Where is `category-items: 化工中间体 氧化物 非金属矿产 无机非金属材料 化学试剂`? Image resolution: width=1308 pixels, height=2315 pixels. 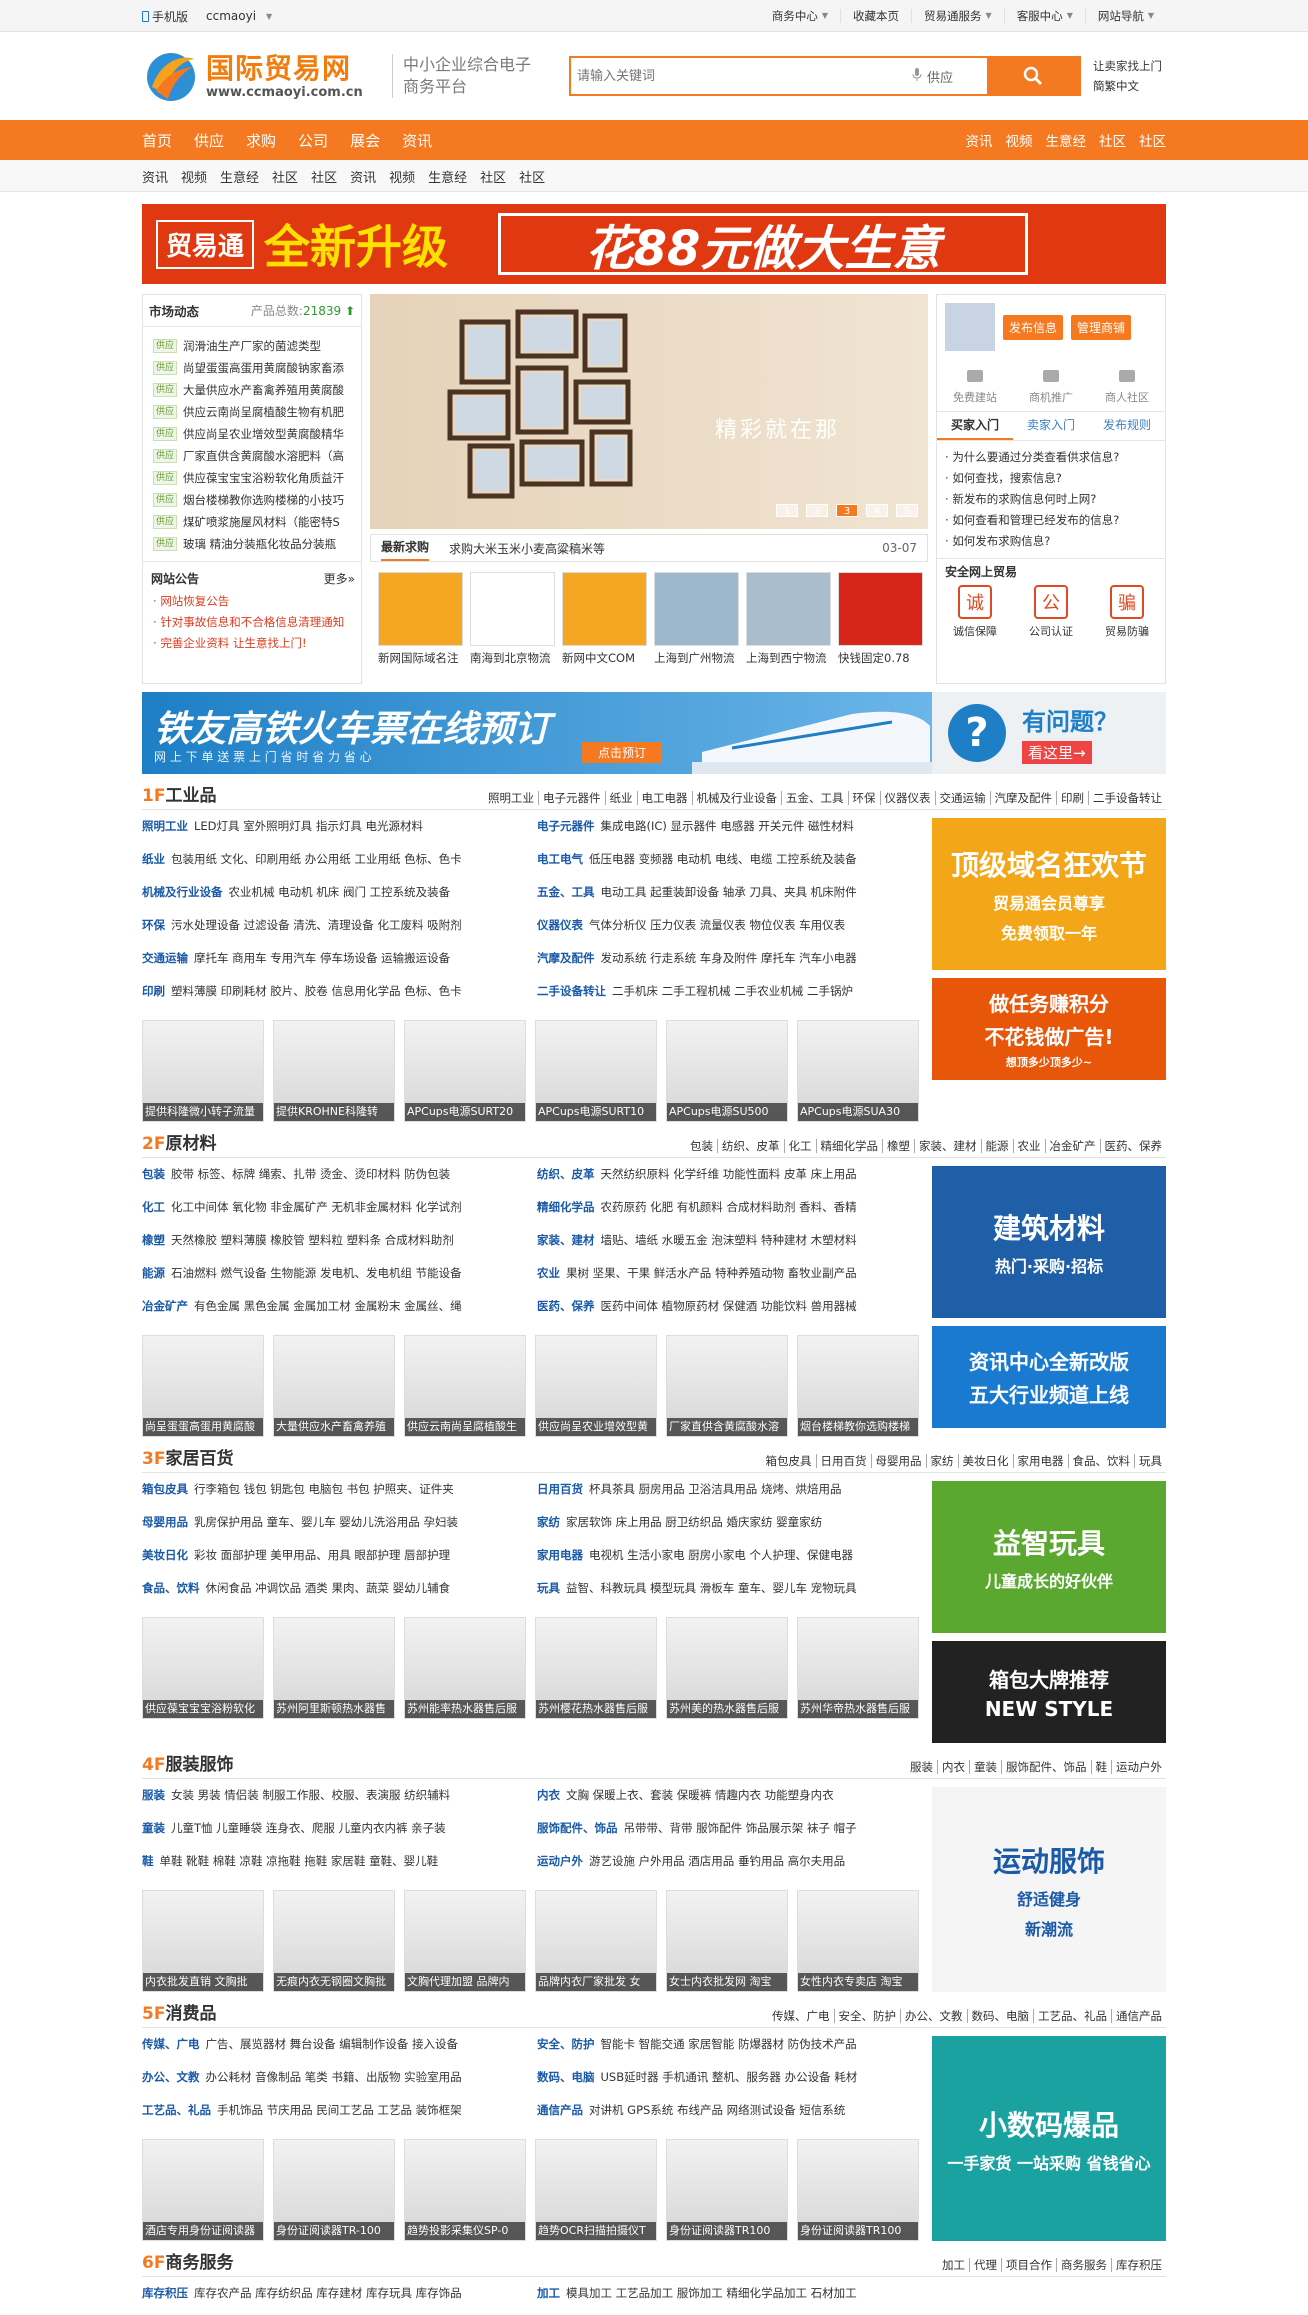 category-items: 化工中间体 氧化物 非金属矿产 无机非金属材料 化学试剂 is located at coordinates (316, 1207).